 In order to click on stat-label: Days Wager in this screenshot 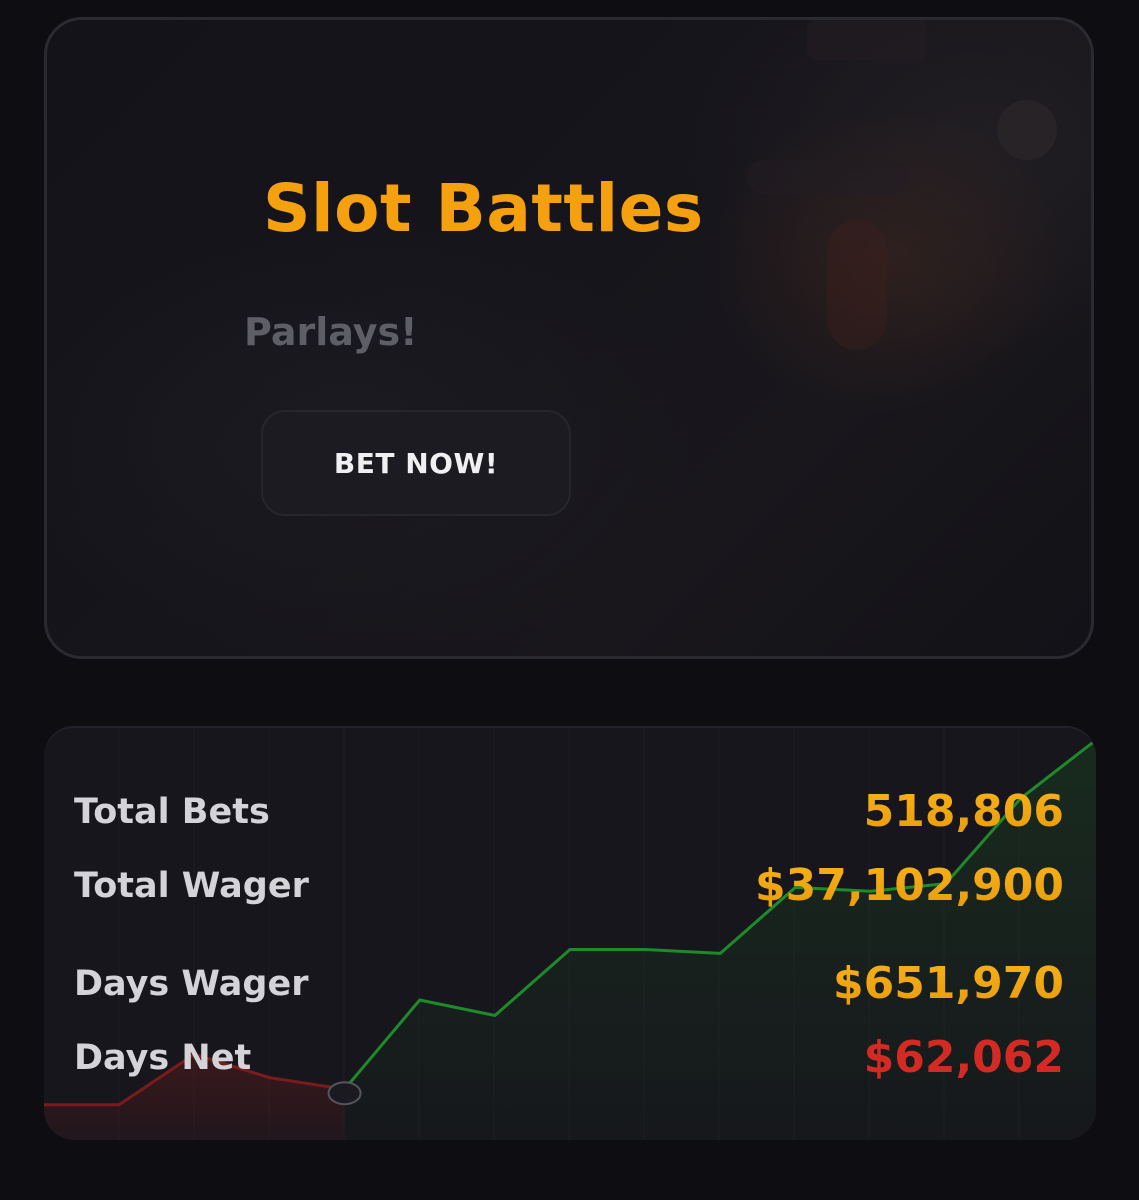, I will do `click(191, 984)`.